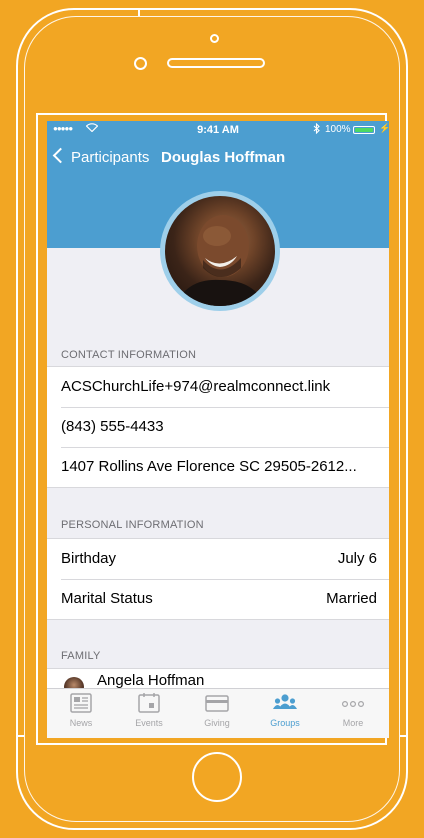  Describe the element at coordinates (149, 723) in the screenshot. I see `tab-events-label: Events` at that location.